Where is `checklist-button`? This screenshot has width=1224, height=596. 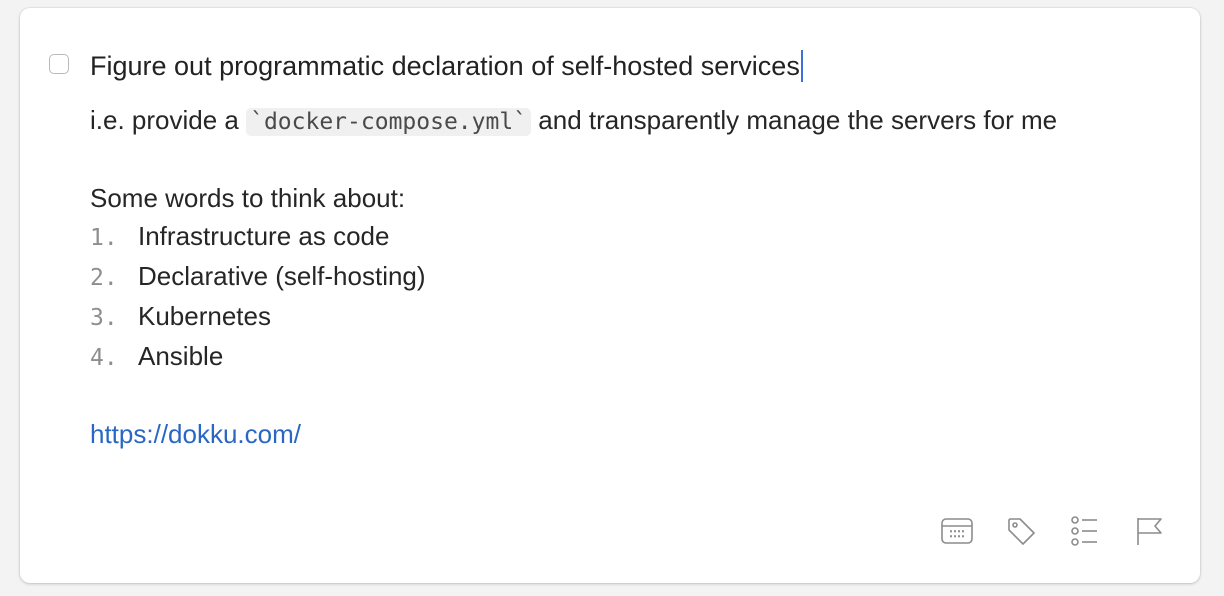
checklist-button is located at coordinates (1085, 531).